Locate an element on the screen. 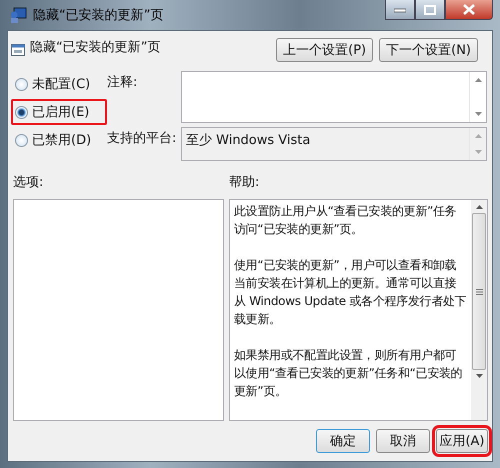  minimize-button is located at coordinates (400, 10).